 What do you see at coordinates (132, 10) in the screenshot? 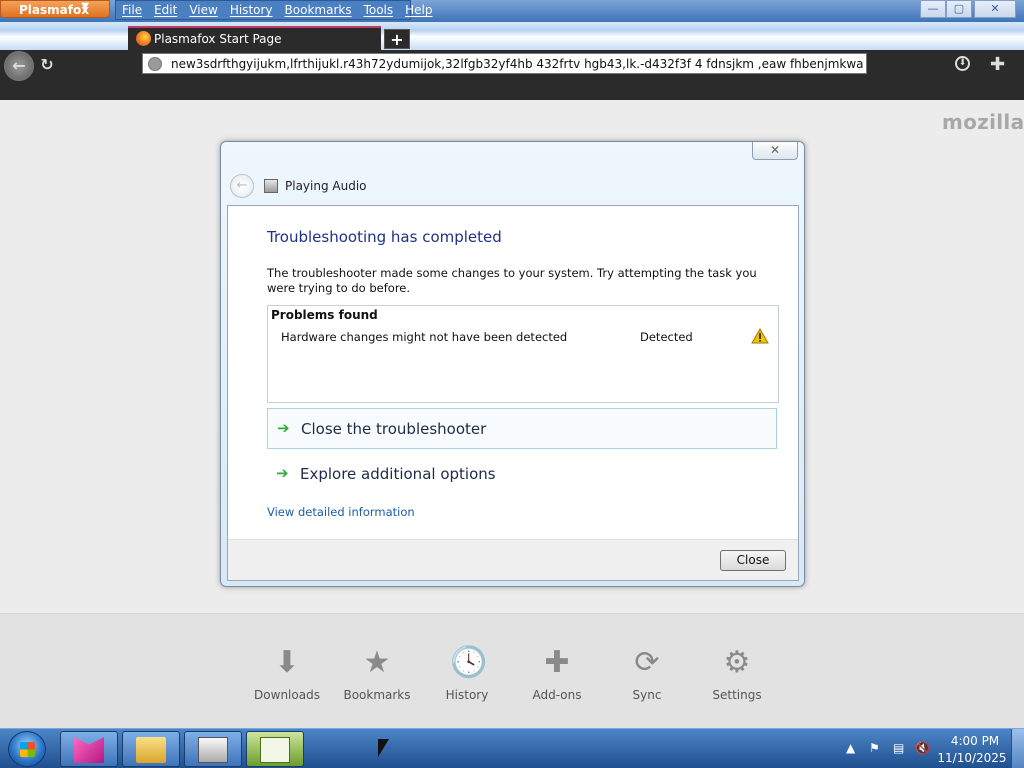
I see `menu-file: File` at bounding box center [132, 10].